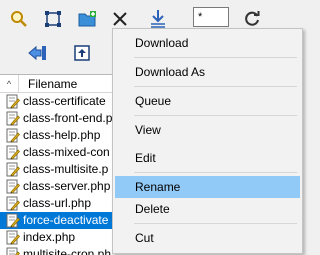 This screenshot has width=320, height=255. I want to click on file-row: class-url.php, so click(56, 203).